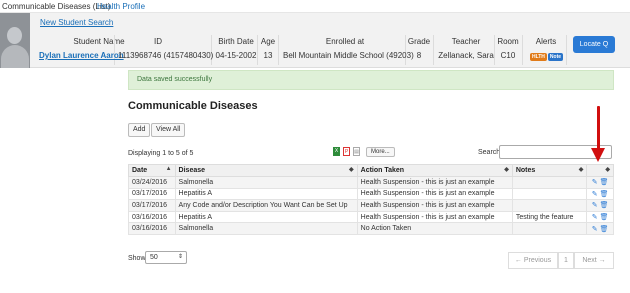 This screenshot has height=293, width=630. What do you see at coordinates (345, 41) in the screenshot?
I see `header-enrolled-at: Enrolled at` at bounding box center [345, 41].